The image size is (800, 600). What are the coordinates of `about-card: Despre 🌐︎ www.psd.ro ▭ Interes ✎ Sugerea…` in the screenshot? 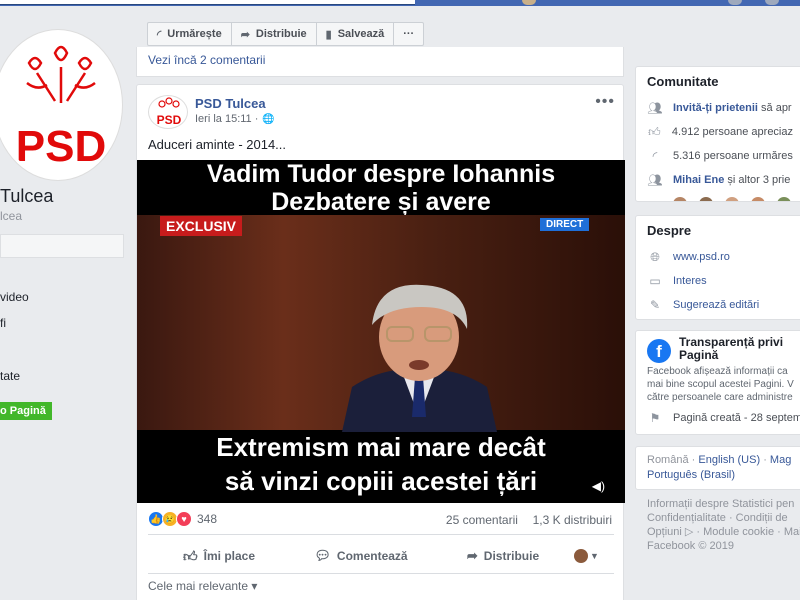 It's located at (717, 267).